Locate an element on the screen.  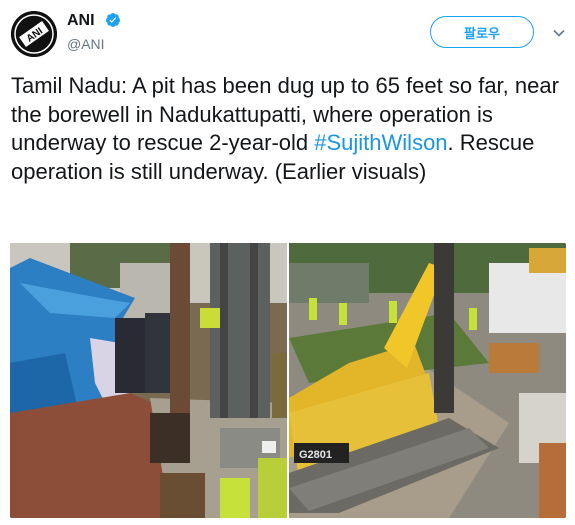
avatar: ANI is located at coordinates (34, 34).